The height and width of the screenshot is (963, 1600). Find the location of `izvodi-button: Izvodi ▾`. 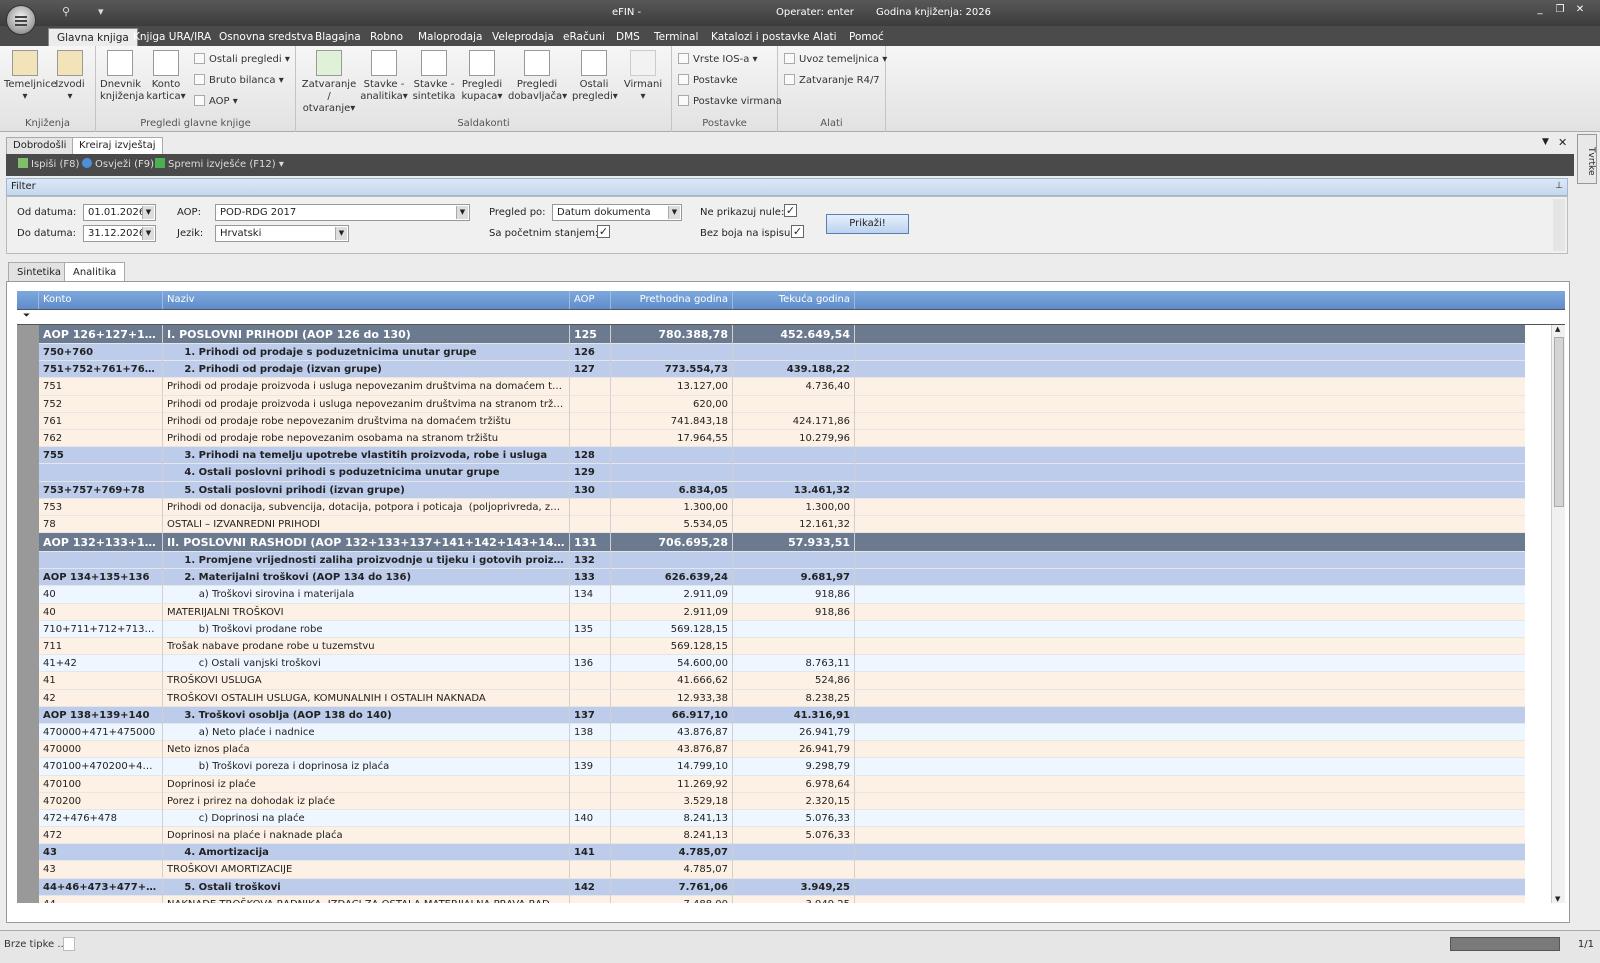

izvodi-button: Izvodi ▾ is located at coordinates (70, 76).